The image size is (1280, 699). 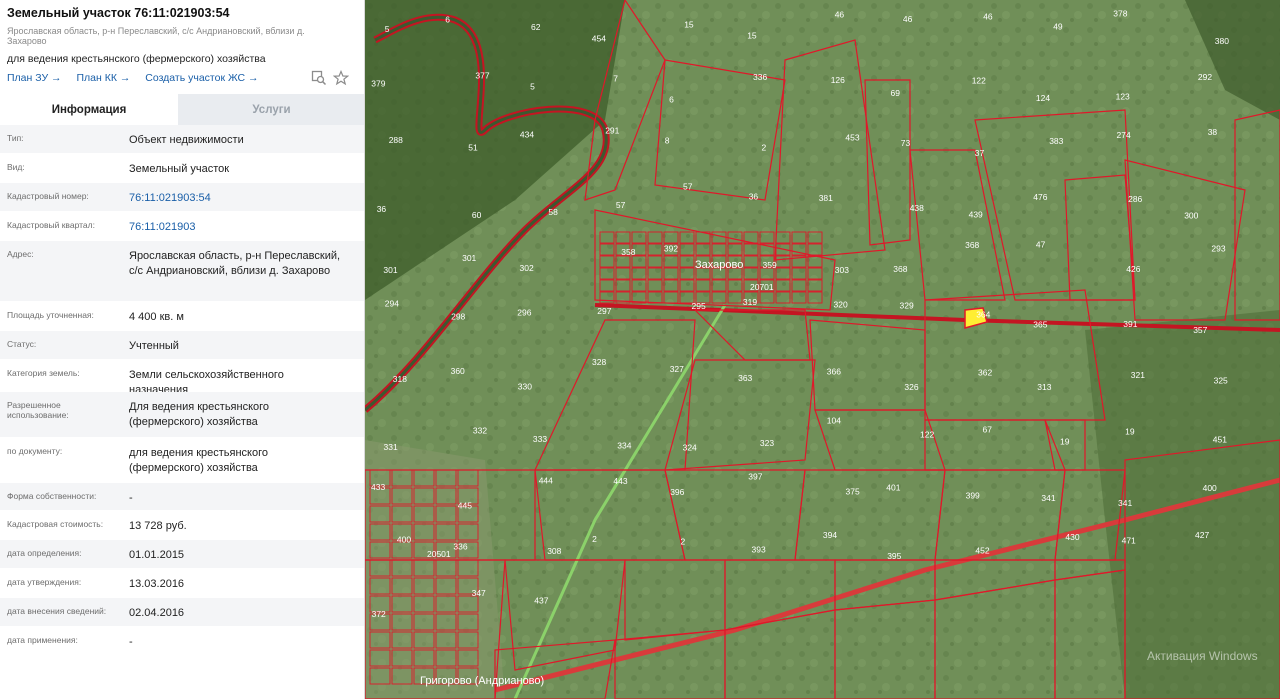 I want to click on parcel-number-label: 319, so click(x=750, y=302).